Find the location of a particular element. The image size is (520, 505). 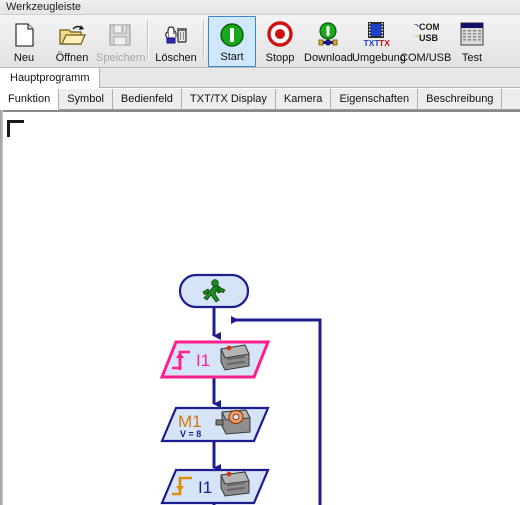

toolbar-label: Löschen is located at coordinates (176, 58).